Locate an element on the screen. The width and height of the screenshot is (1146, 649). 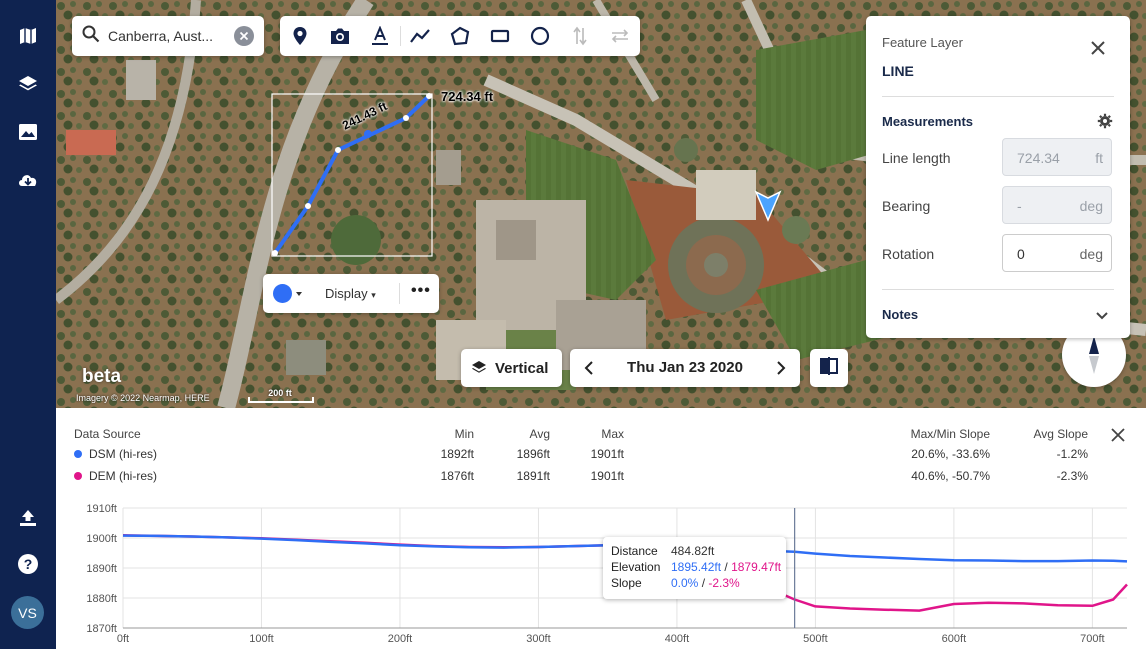
x-tick-label: 200ft is located at coordinates (400, 639).